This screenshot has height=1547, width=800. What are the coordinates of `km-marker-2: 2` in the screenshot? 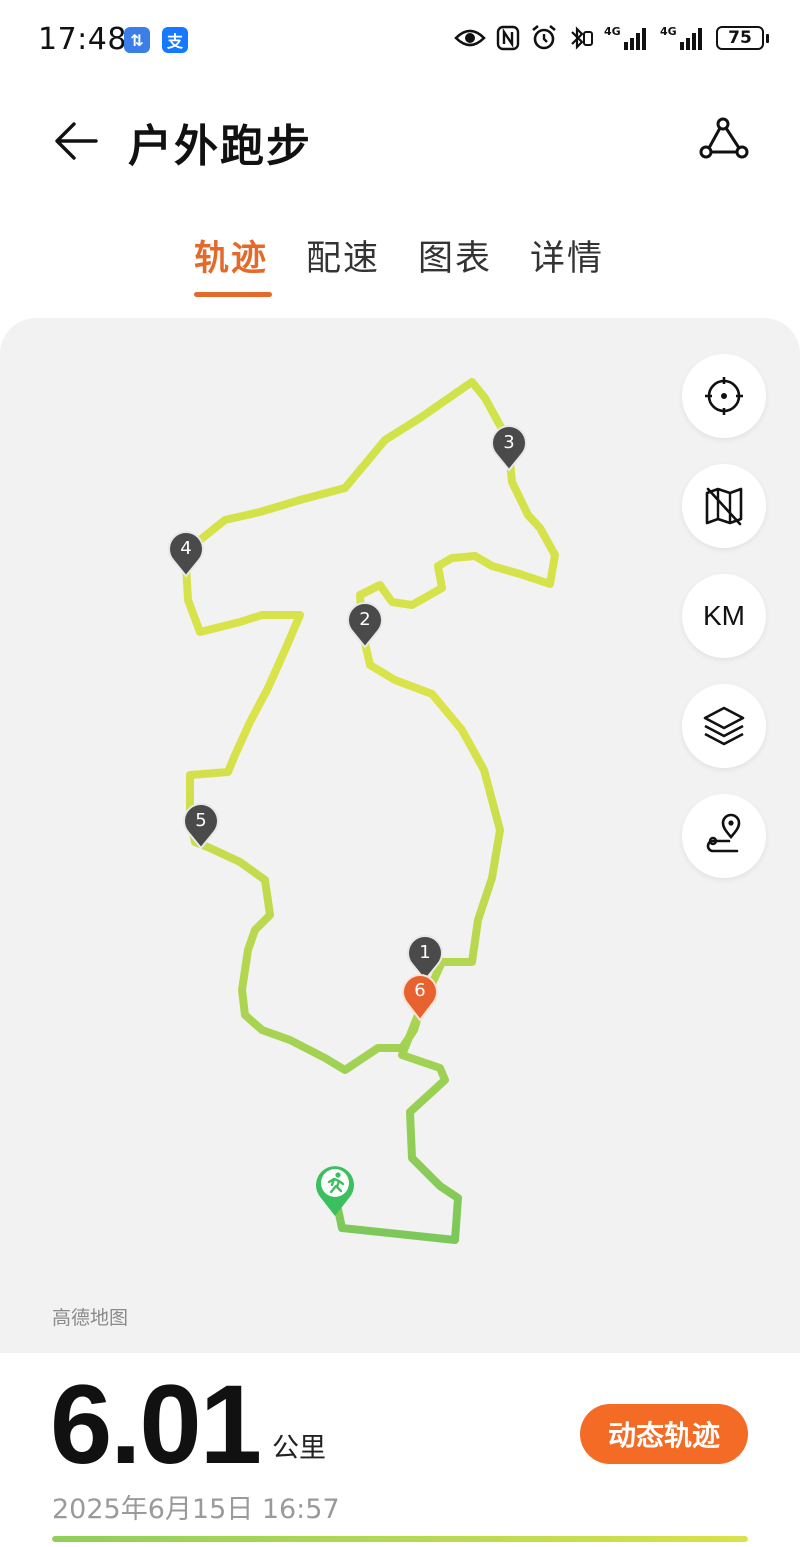 It's located at (365, 623).